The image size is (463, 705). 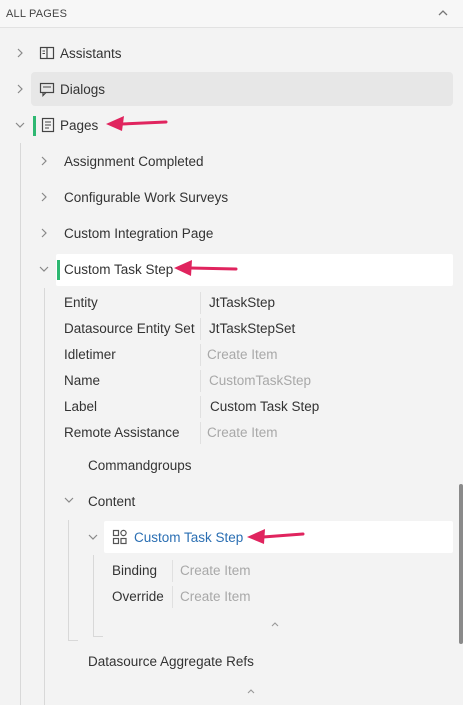 What do you see at coordinates (90, 354) in the screenshot?
I see `property-name: Idletimer` at bounding box center [90, 354].